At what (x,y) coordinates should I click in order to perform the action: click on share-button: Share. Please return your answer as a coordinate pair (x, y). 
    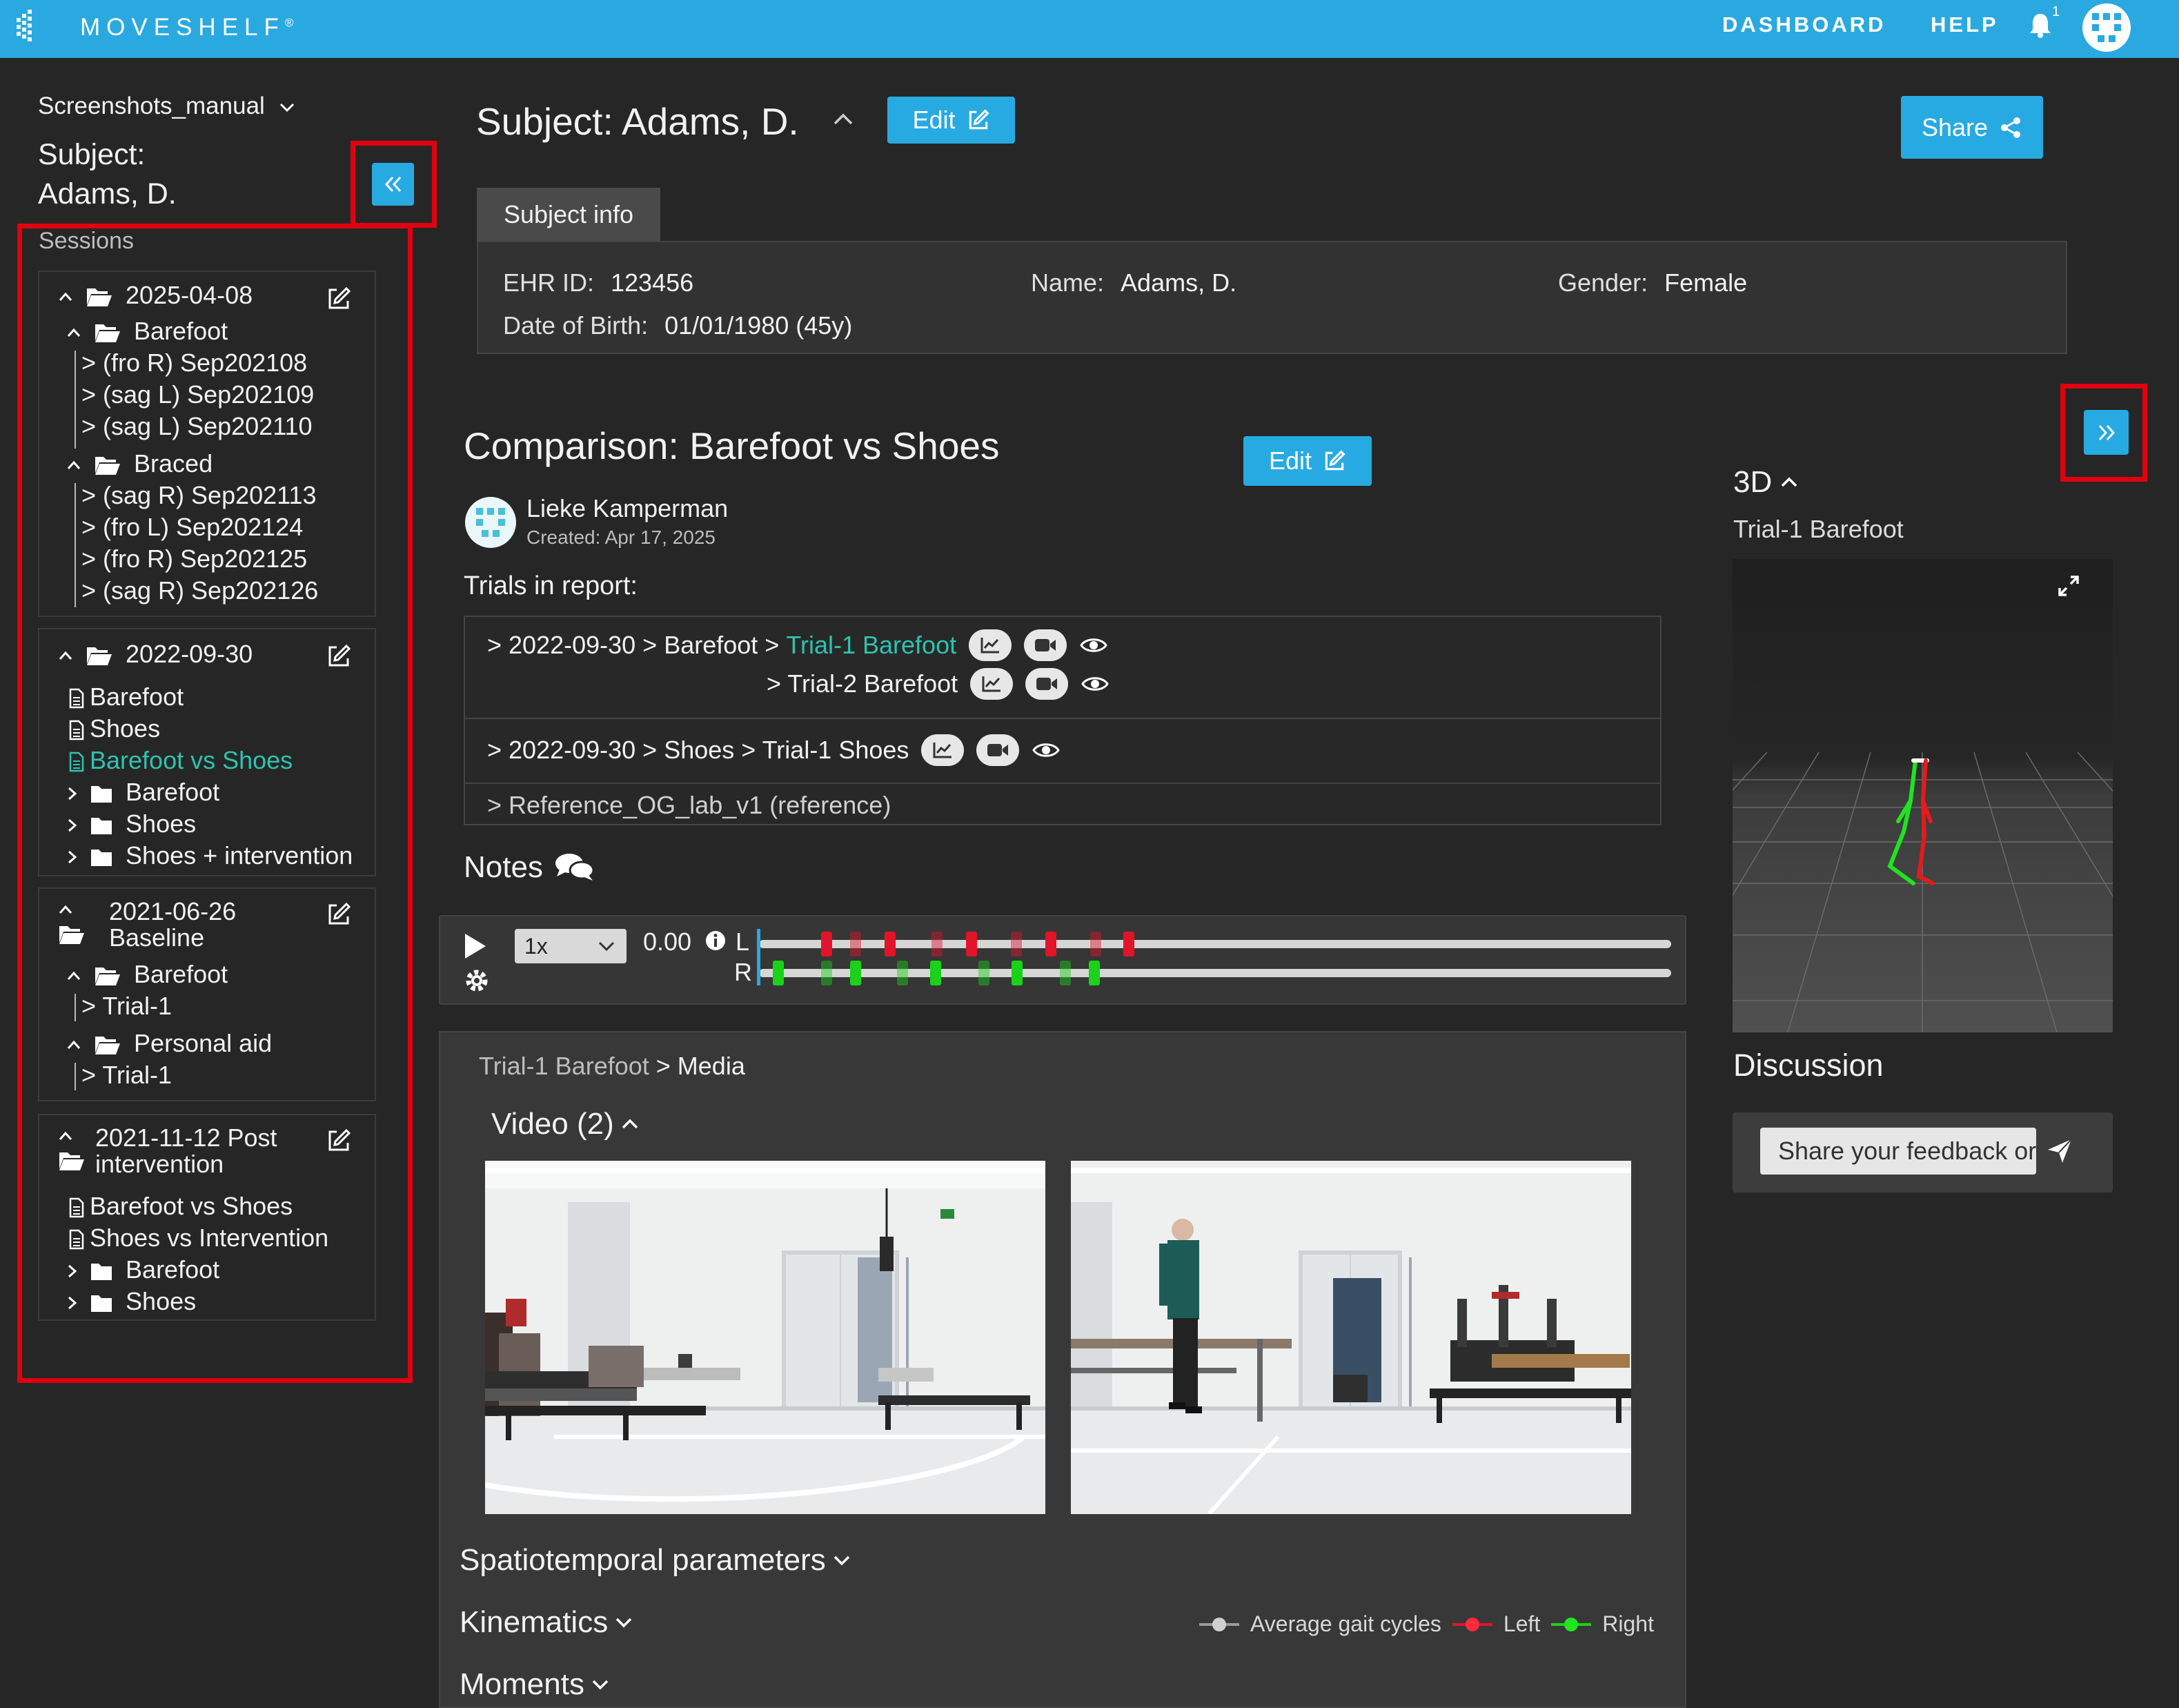
    Looking at the image, I should click on (1972, 127).